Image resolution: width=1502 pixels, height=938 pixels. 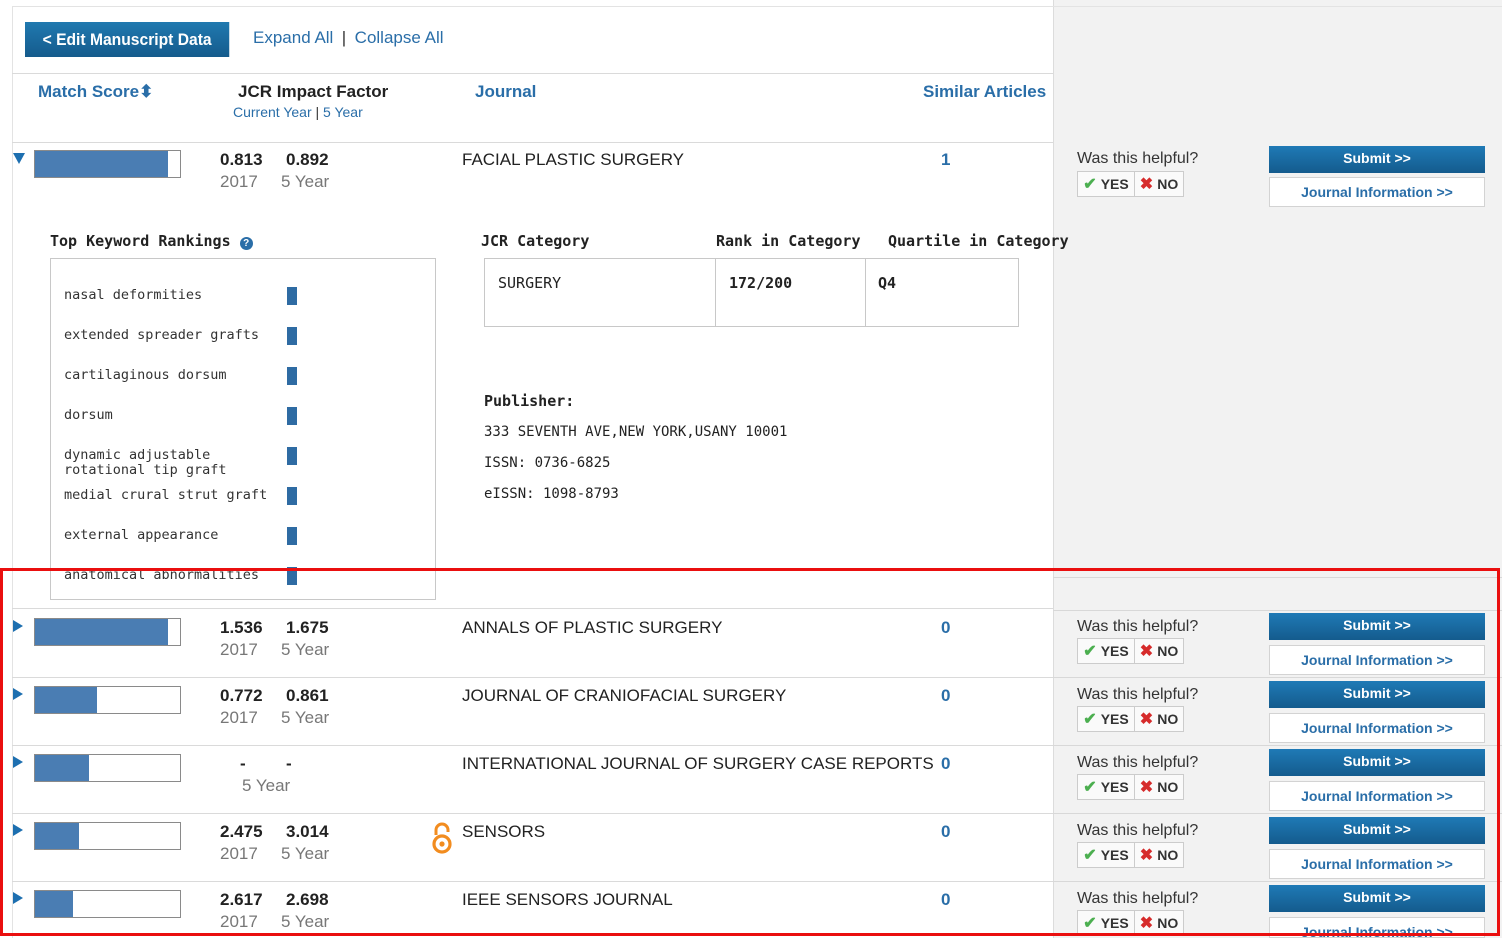 I want to click on question-circle-icon: ?, so click(x=246, y=243).